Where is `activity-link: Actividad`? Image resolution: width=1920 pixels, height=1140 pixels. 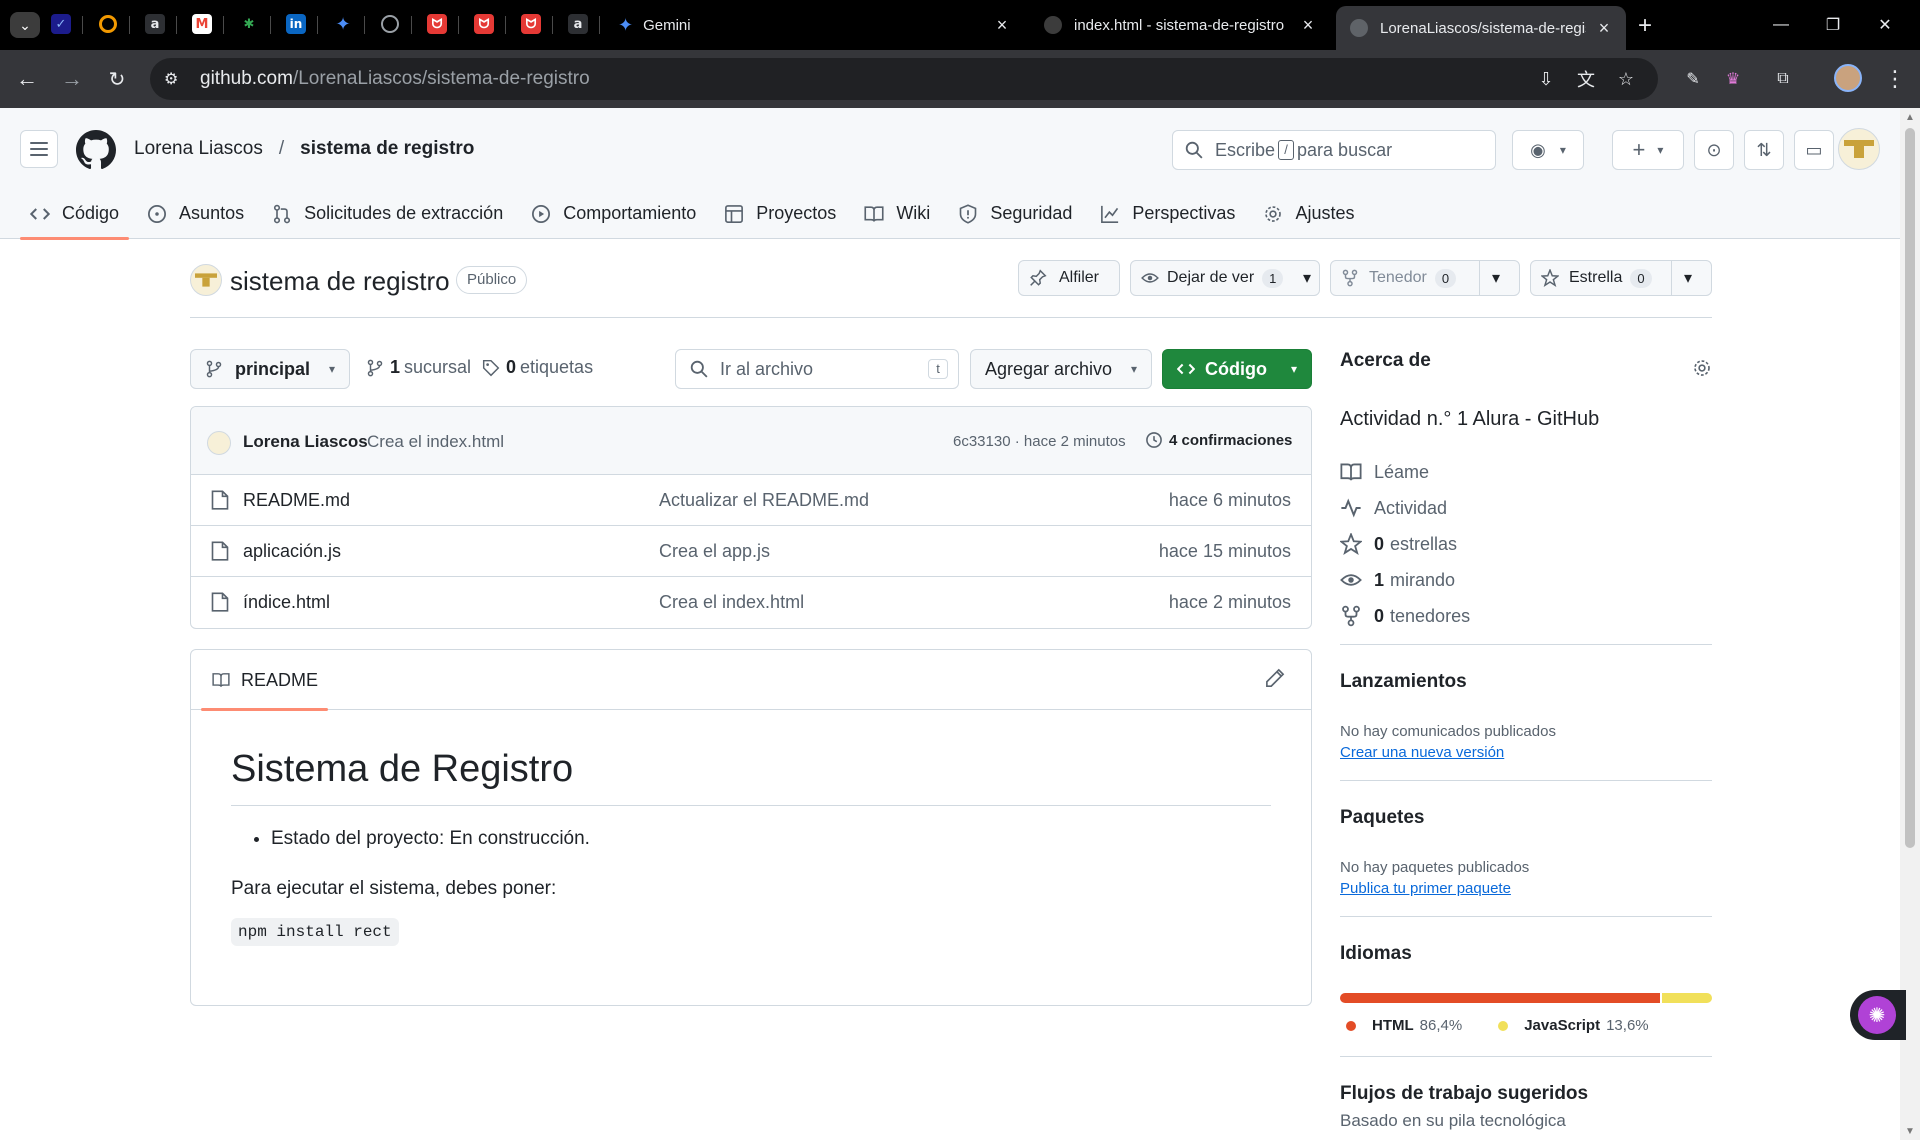
activity-link: Actividad is located at coordinates (1405, 508).